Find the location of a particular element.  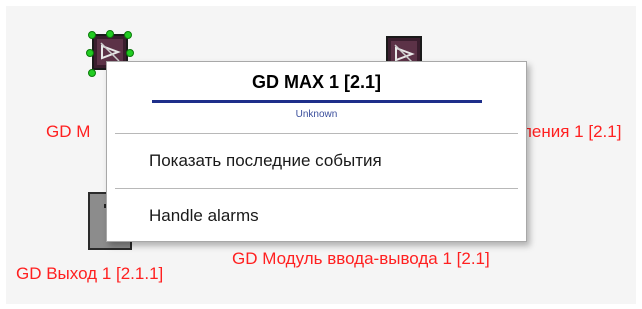

device-label-max: GD M is located at coordinates (68, 132).